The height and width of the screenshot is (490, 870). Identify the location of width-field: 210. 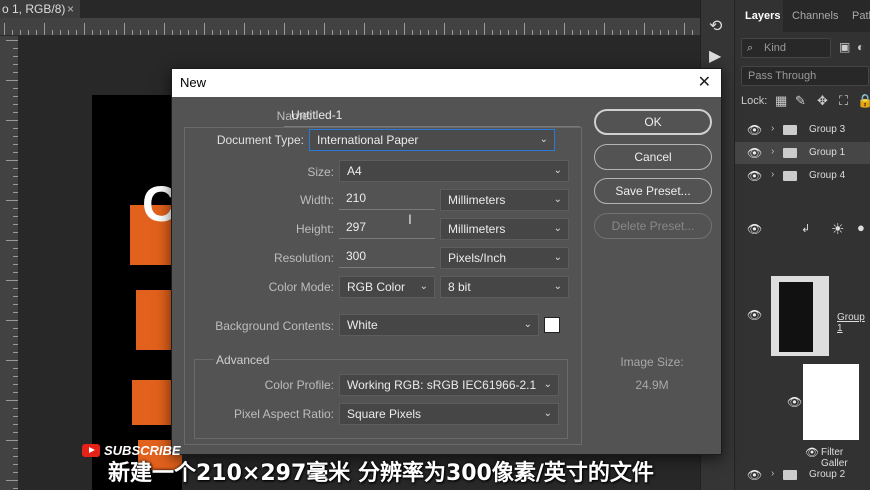
(387, 199).